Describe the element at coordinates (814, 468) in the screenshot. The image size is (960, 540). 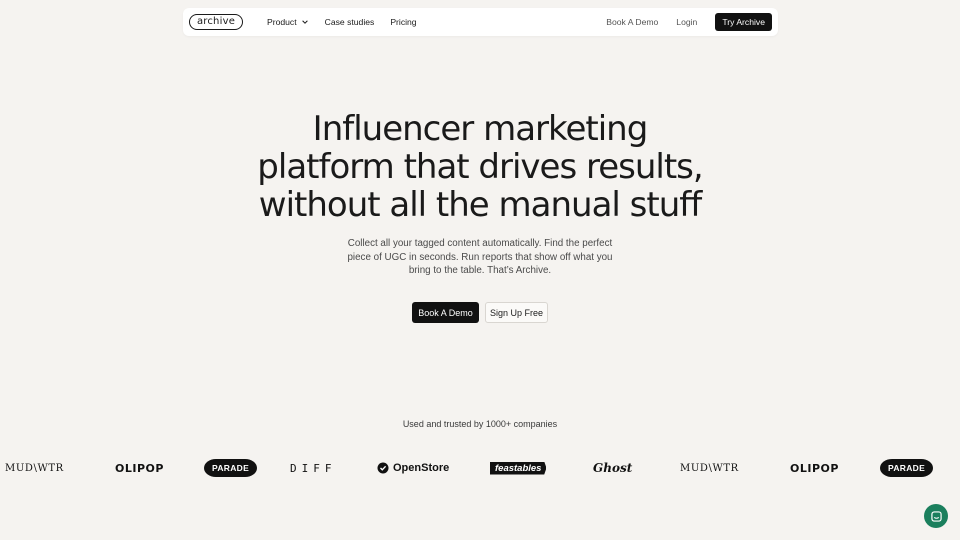
I see `logo-olipop-2: OLIPOP` at that location.